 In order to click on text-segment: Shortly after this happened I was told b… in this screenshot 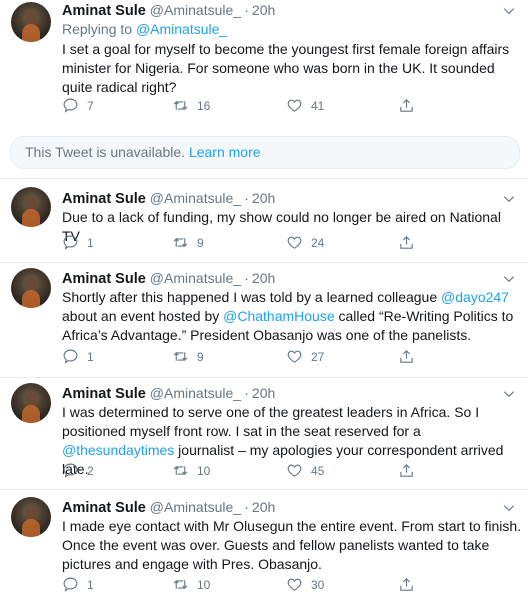, I will do `click(252, 297)`.